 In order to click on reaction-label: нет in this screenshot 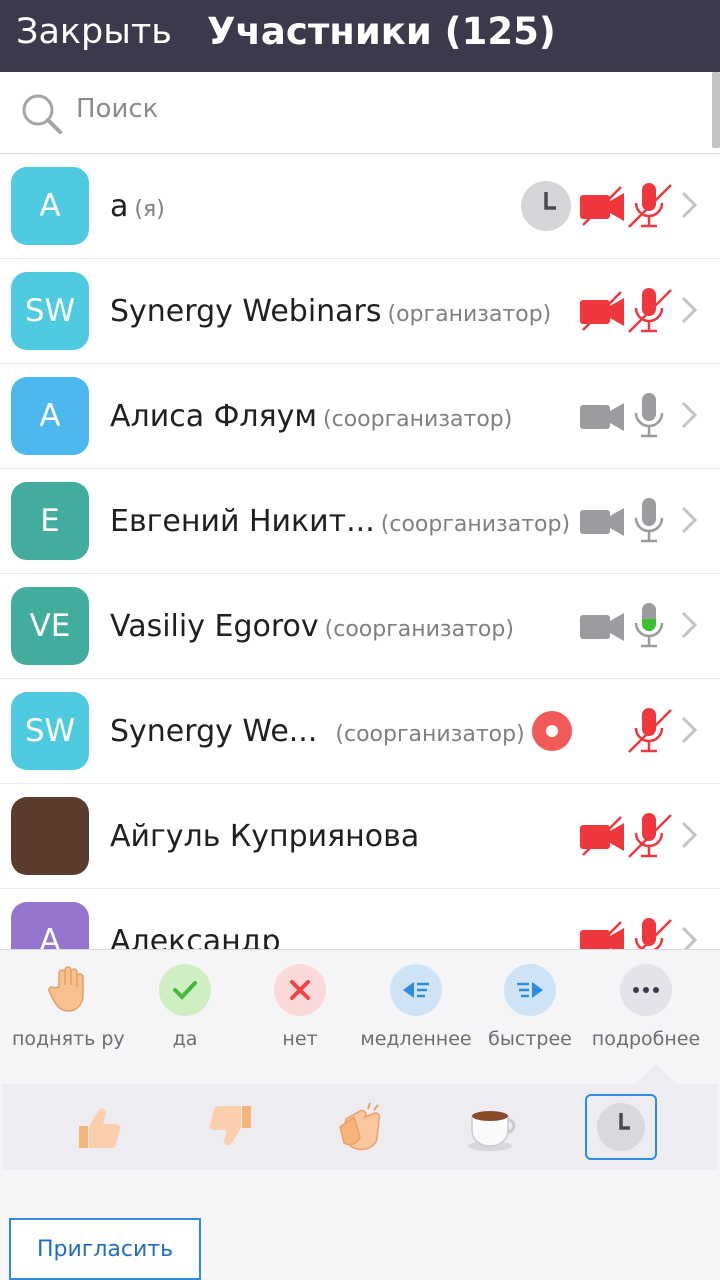, I will do `click(300, 1039)`.